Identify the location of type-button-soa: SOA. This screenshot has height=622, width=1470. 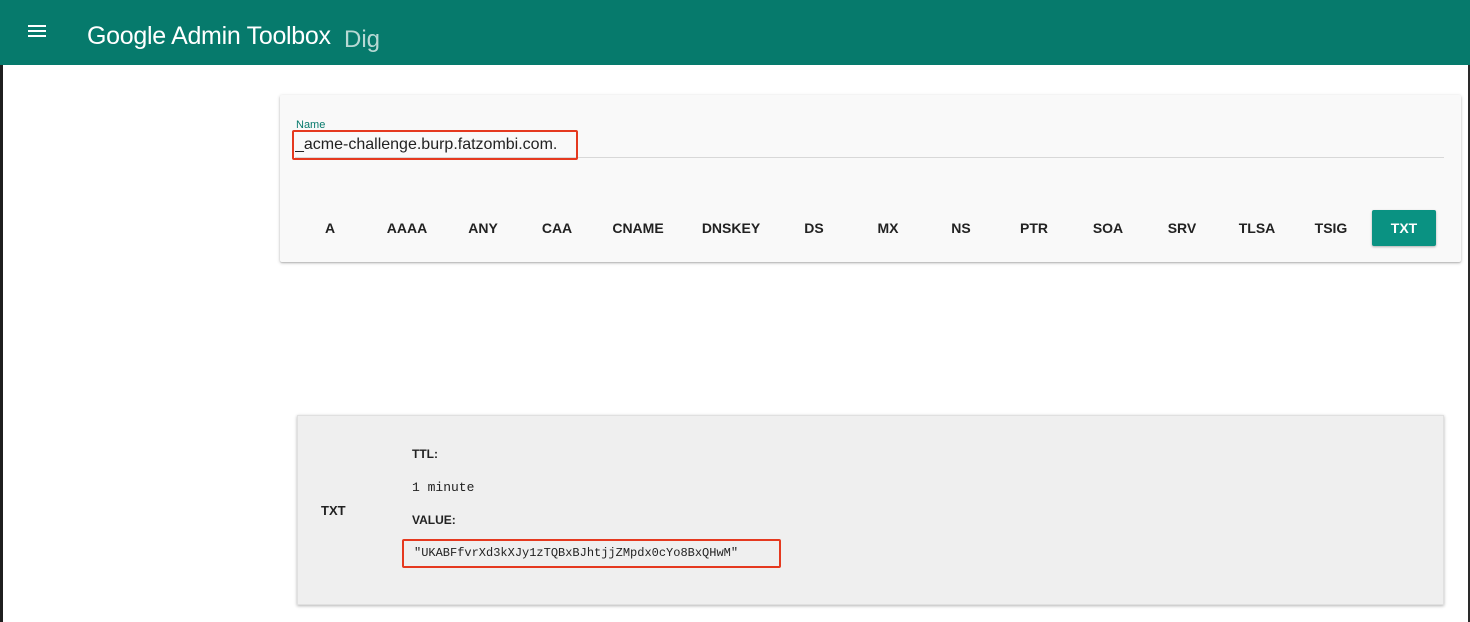
(1108, 228).